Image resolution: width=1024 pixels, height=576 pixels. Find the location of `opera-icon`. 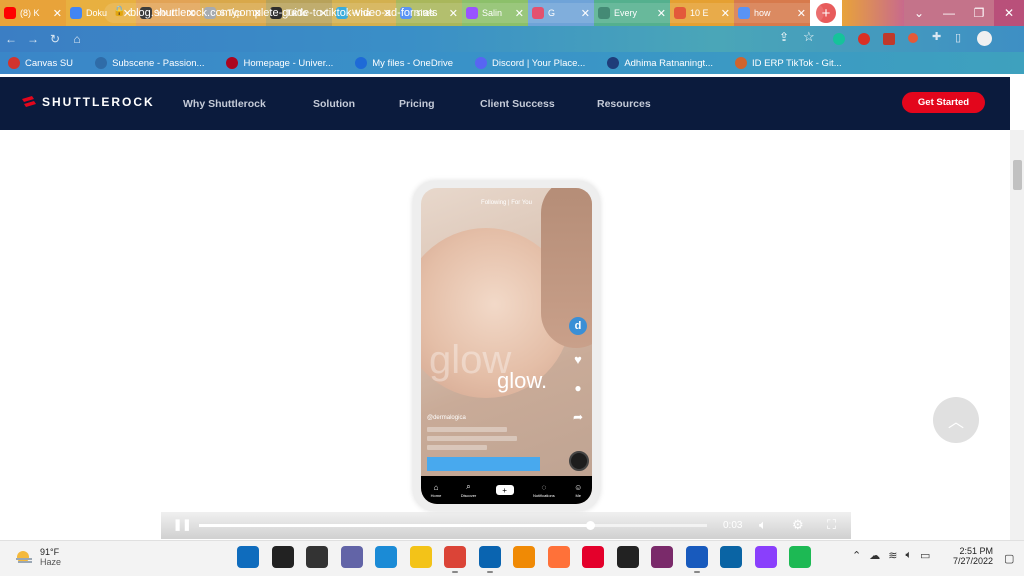

opera-icon is located at coordinates (593, 557).